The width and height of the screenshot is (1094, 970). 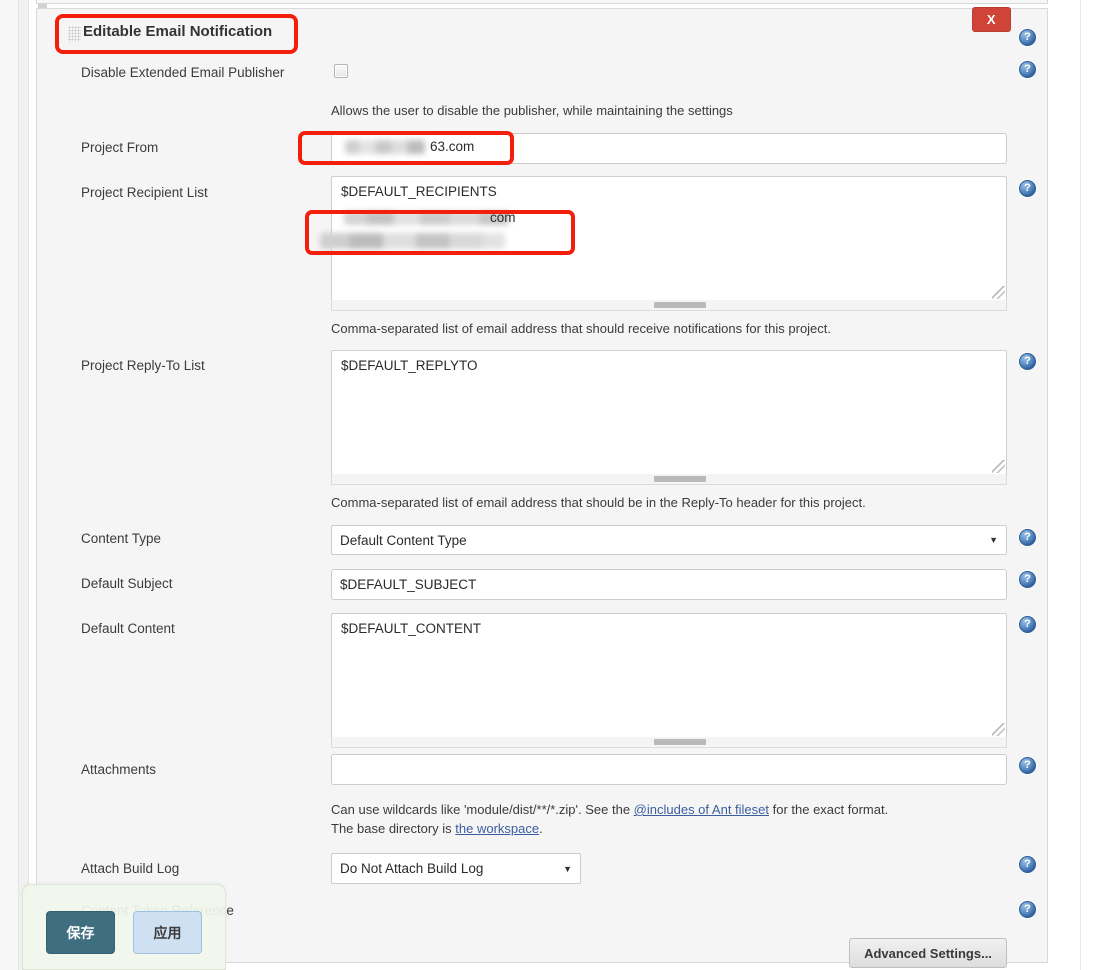 I want to click on label-default-subject: Default Subject, so click(x=127, y=583).